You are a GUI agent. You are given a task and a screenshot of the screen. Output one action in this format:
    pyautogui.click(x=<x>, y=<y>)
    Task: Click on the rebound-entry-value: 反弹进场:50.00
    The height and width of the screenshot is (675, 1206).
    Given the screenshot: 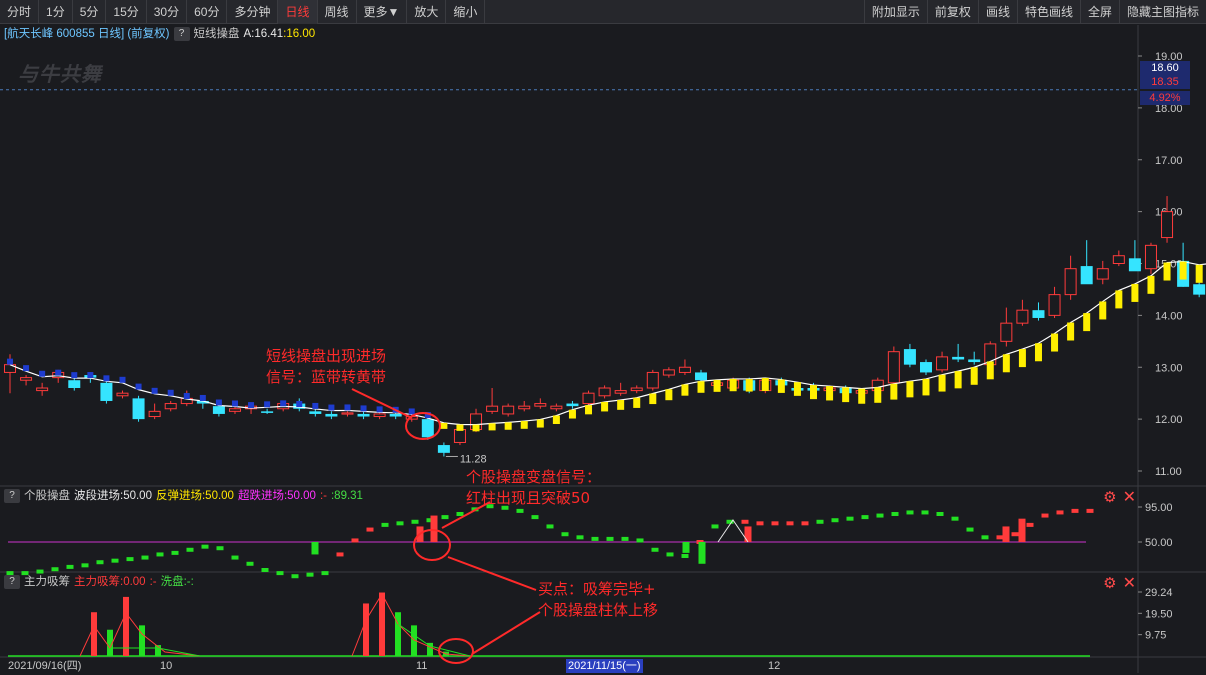 What is the action you would take?
    pyautogui.click(x=194, y=496)
    